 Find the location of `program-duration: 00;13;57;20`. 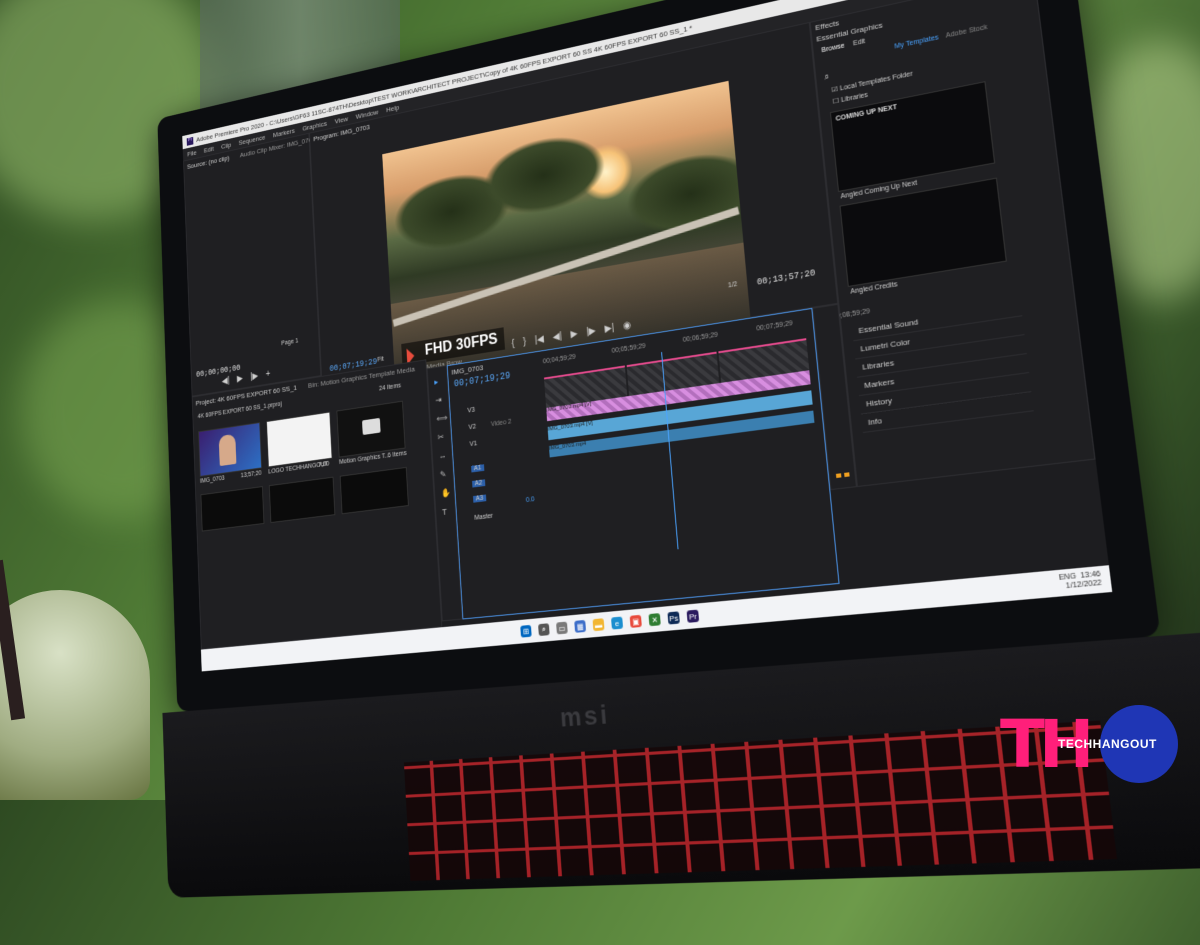

program-duration: 00;13;57;20 is located at coordinates (786, 277).